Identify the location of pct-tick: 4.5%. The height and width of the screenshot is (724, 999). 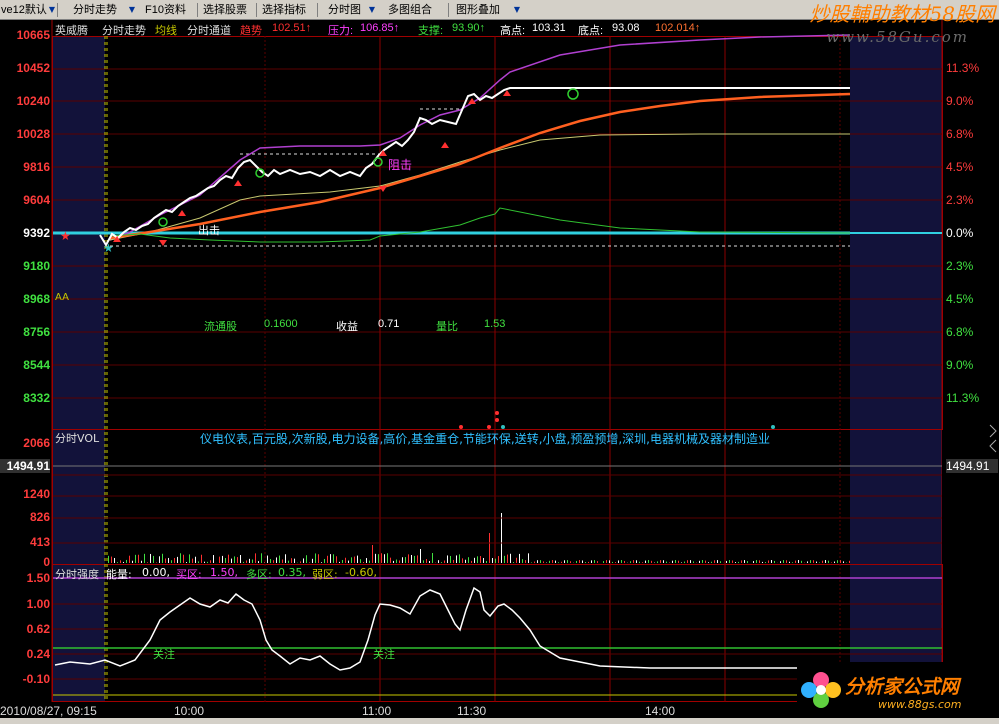
(960, 299).